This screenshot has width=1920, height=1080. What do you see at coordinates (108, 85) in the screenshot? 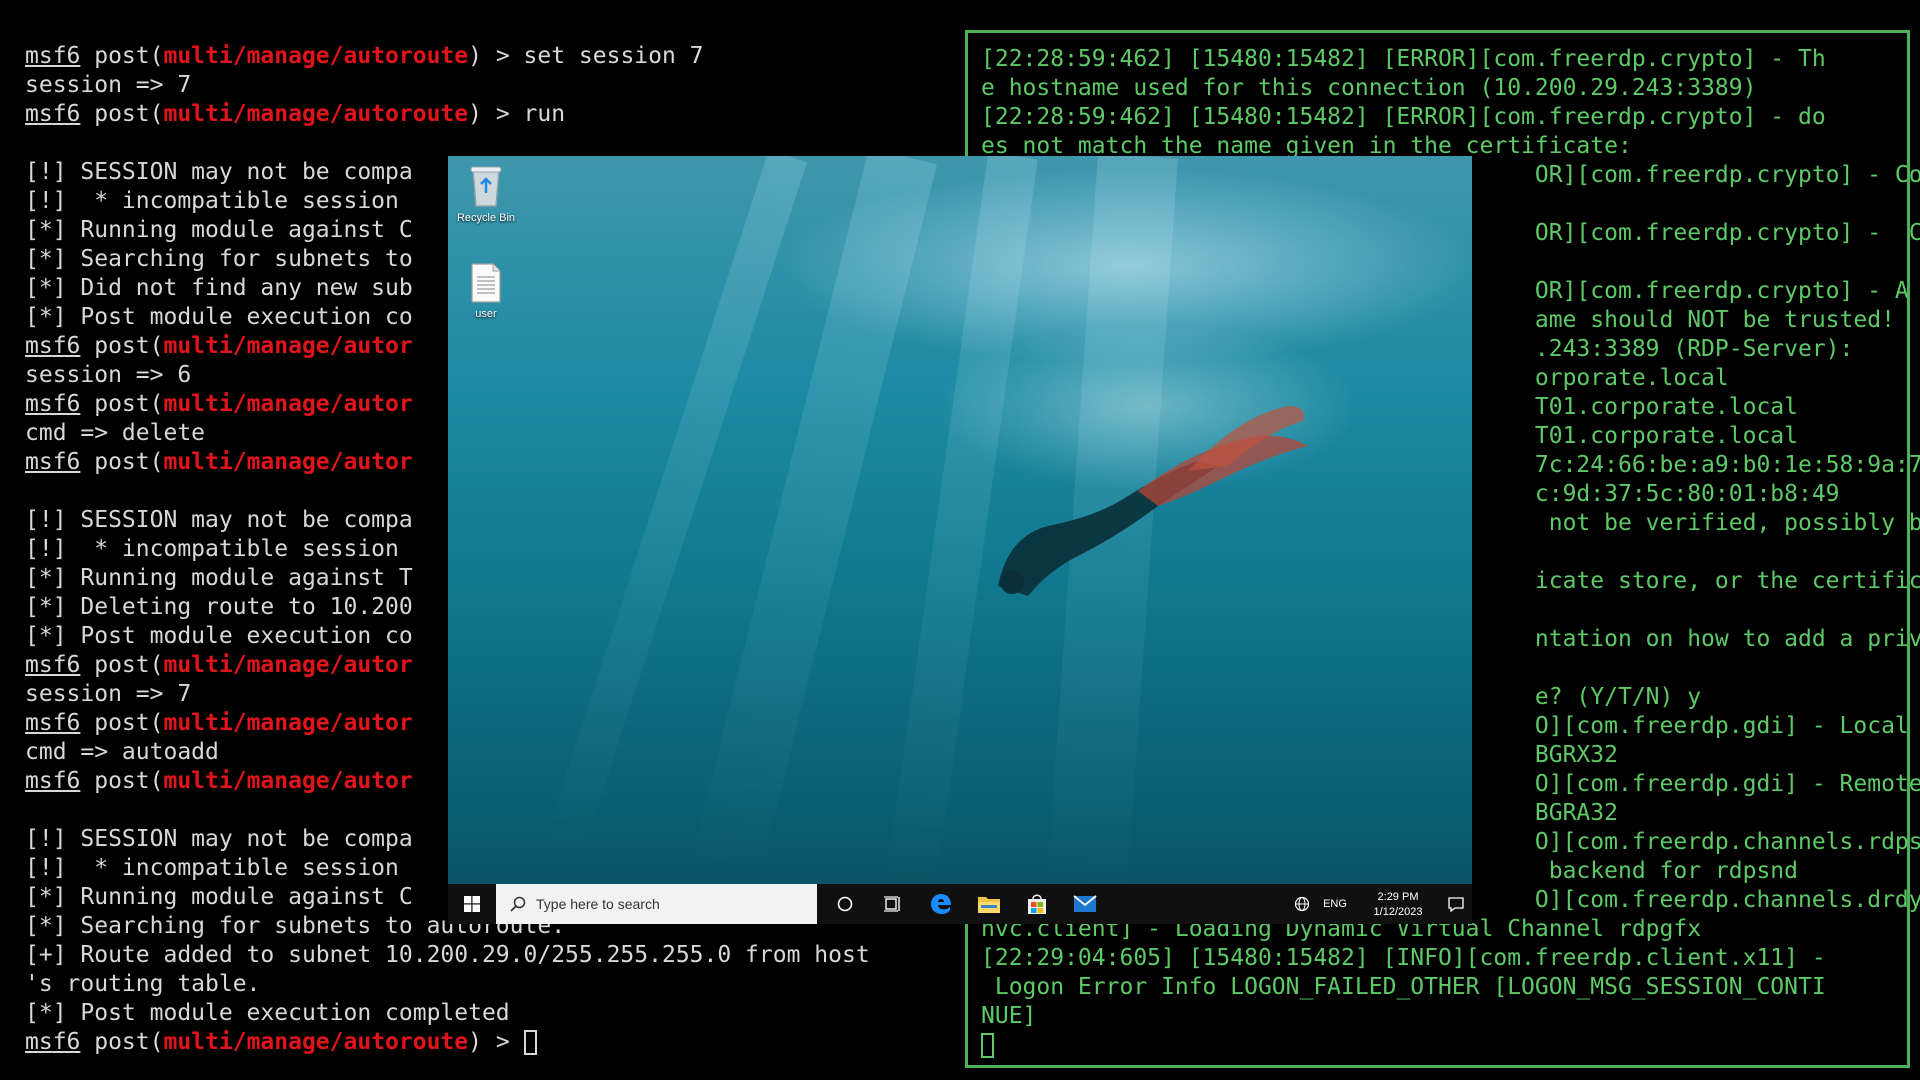
I see `terminal-output-line: session => 7` at bounding box center [108, 85].